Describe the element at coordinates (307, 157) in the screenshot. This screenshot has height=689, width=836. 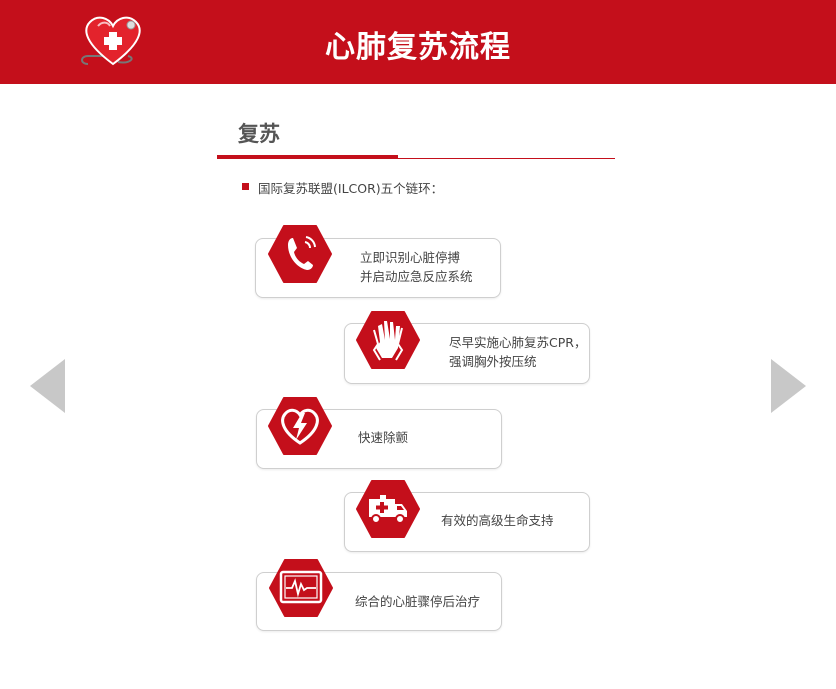
I see `section-divider-accent` at that location.